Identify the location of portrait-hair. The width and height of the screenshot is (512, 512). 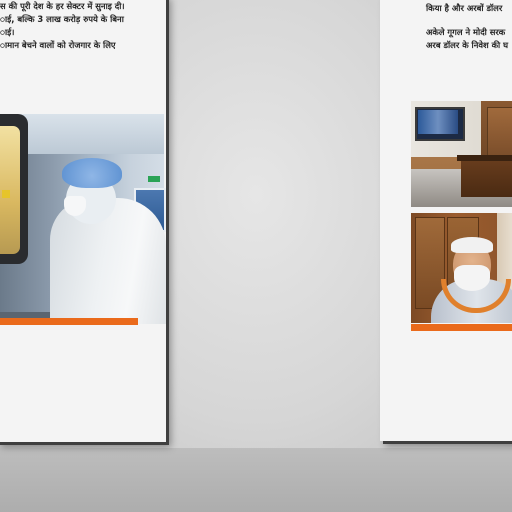
(472, 245).